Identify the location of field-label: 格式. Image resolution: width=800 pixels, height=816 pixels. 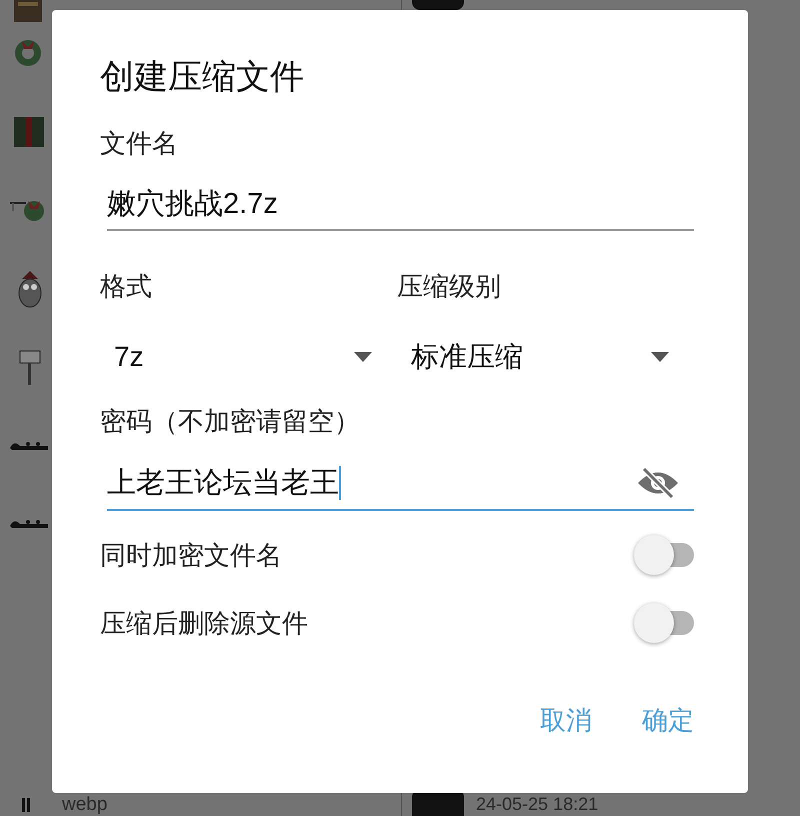
(126, 286).